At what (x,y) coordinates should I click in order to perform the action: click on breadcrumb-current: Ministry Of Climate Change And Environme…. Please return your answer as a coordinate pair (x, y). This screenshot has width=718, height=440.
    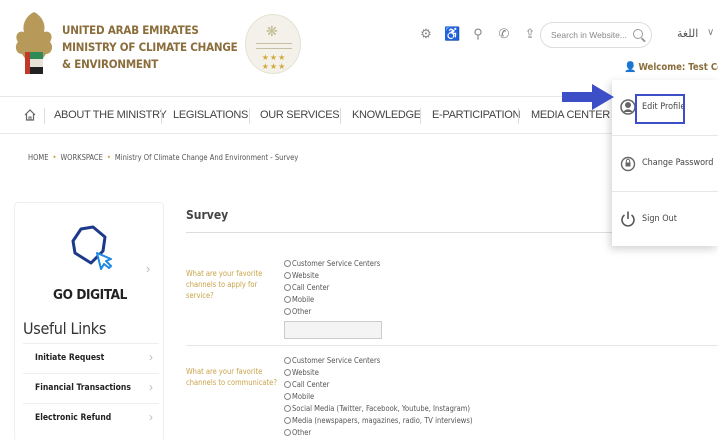
    Looking at the image, I should click on (206, 157).